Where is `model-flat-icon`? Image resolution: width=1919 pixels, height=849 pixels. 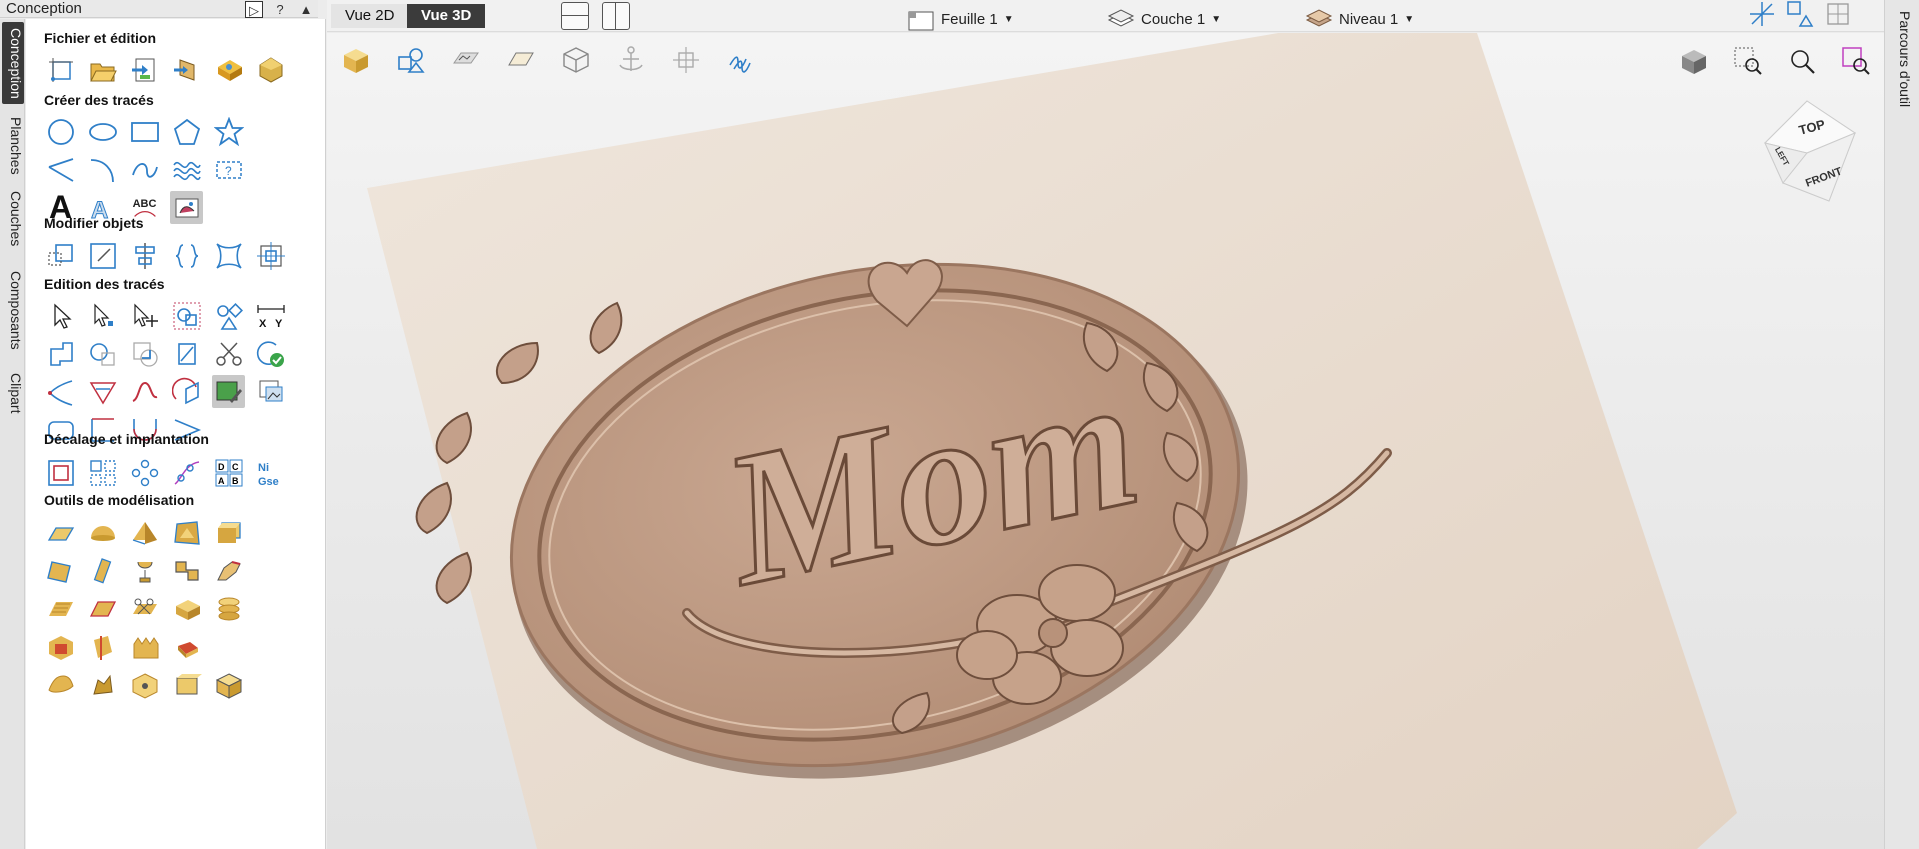
model-flat-icon is located at coordinates (60, 532).